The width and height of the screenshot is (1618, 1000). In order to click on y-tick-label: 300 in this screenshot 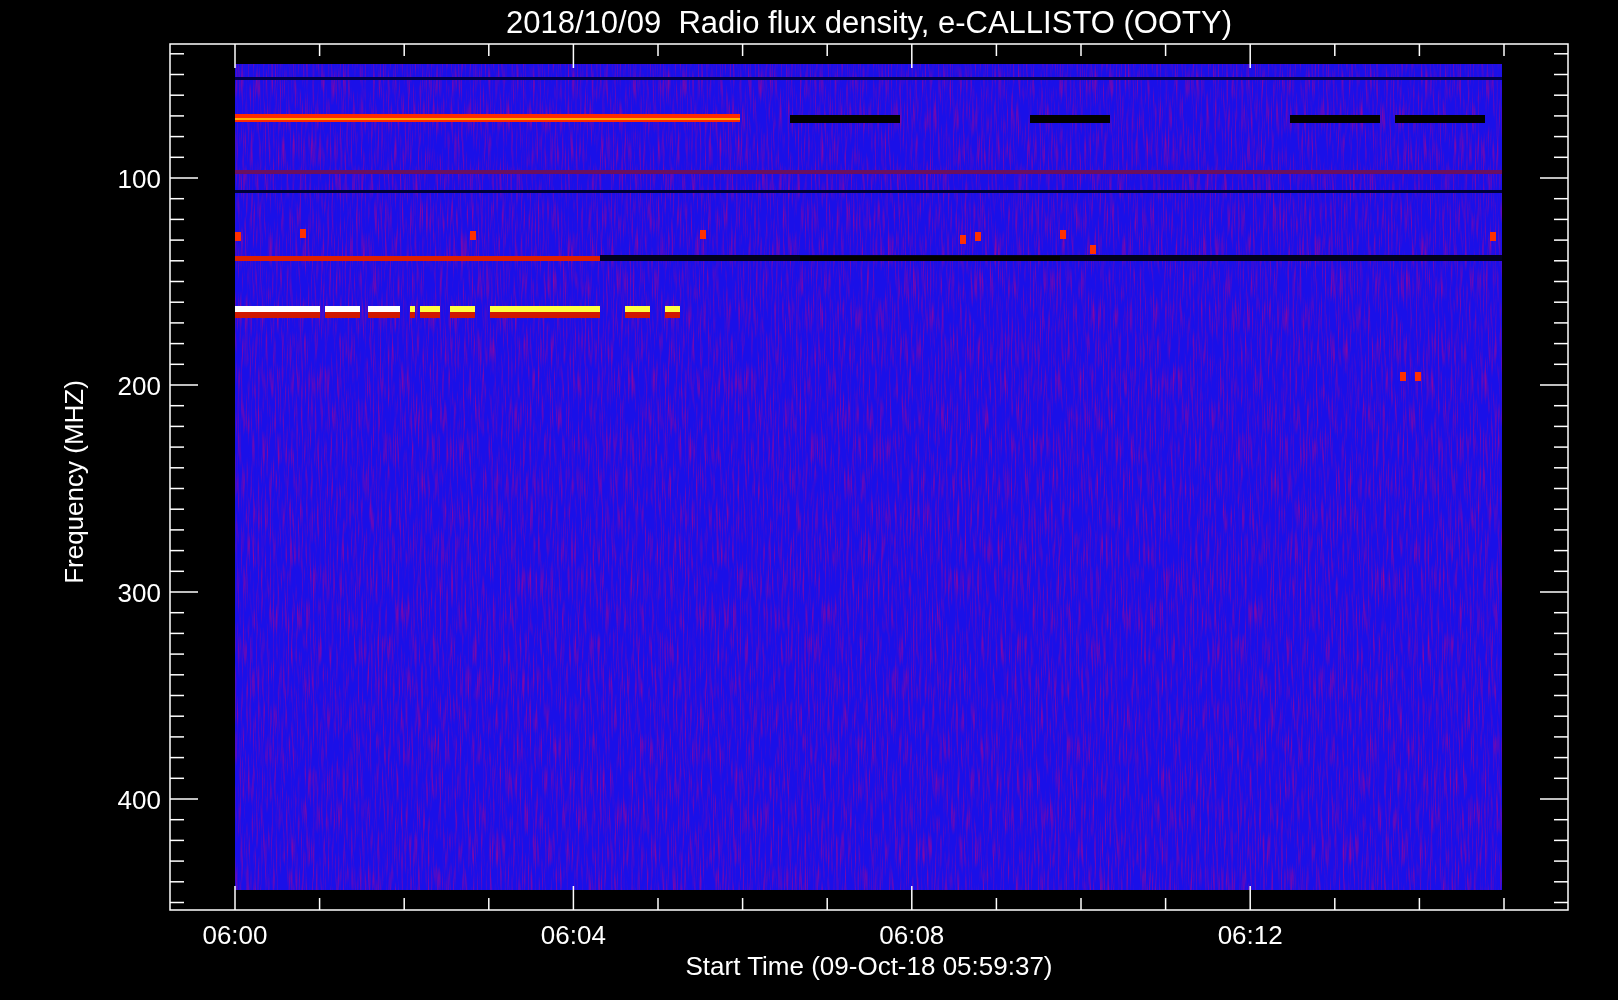, I will do `click(139, 593)`.